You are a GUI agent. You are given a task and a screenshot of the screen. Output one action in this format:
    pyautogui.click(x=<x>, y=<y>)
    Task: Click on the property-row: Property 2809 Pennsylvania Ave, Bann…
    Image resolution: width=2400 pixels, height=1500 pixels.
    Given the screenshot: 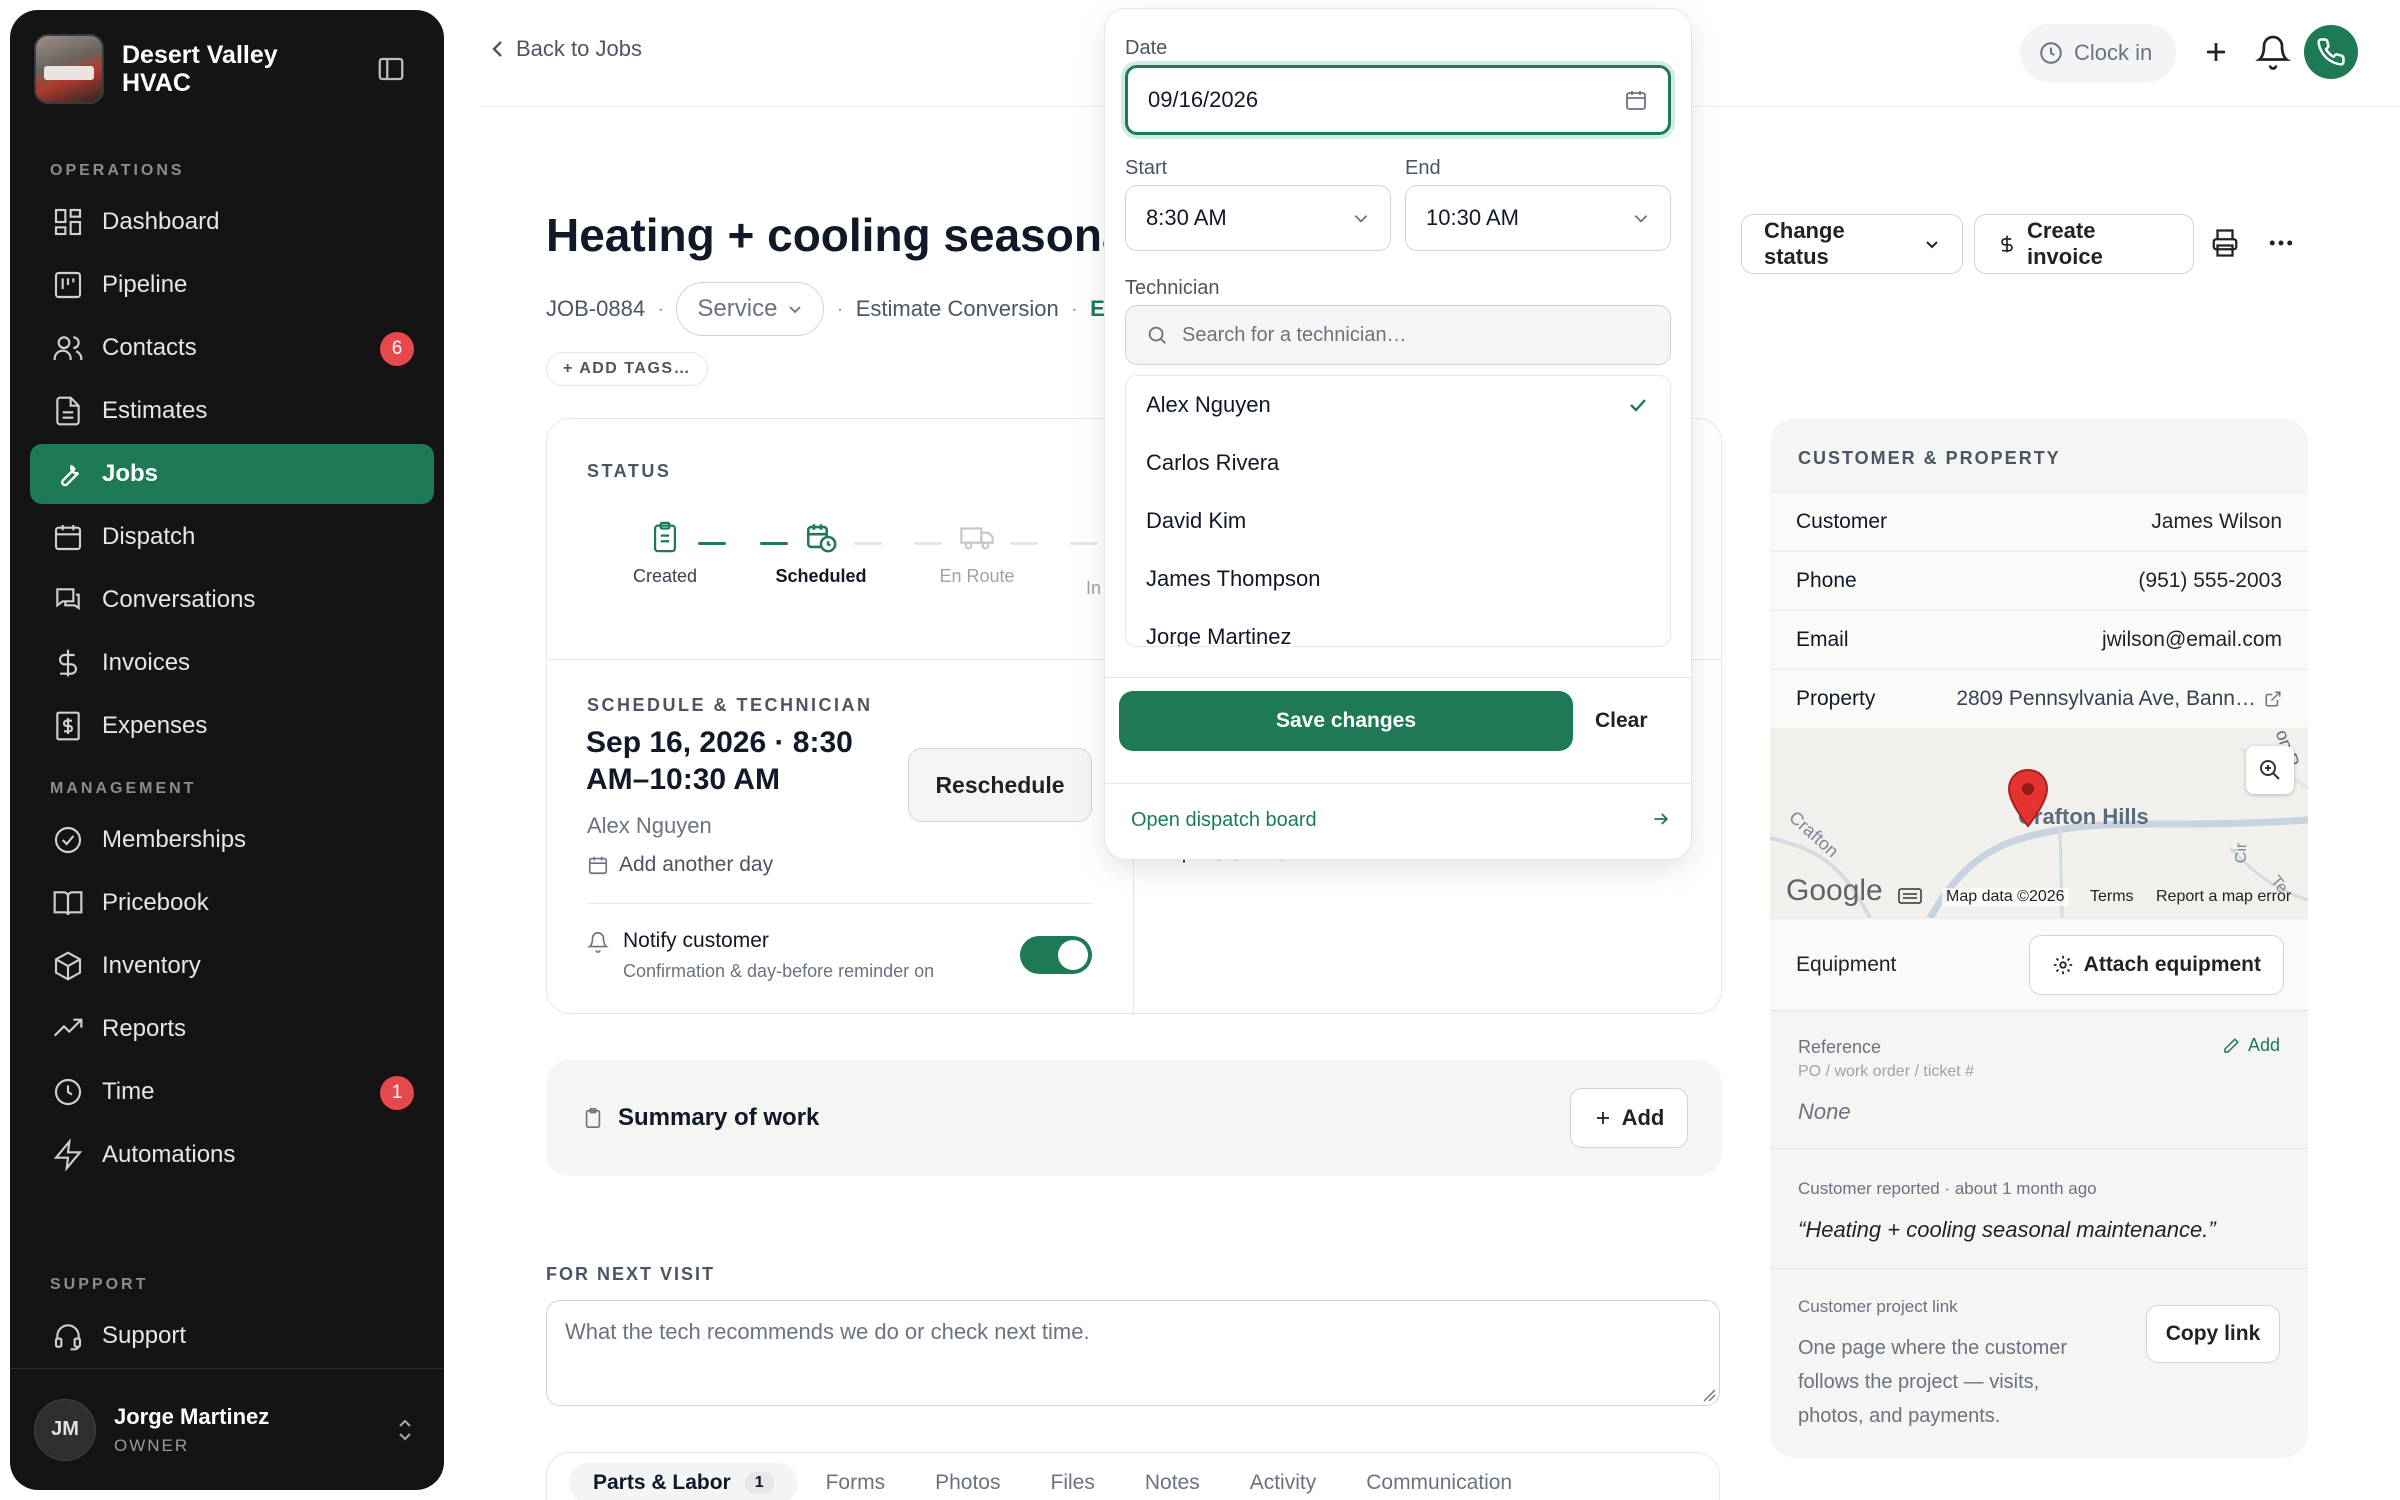 What is the action you would take?
    pyautogui.click(x=2039, y=698)
    